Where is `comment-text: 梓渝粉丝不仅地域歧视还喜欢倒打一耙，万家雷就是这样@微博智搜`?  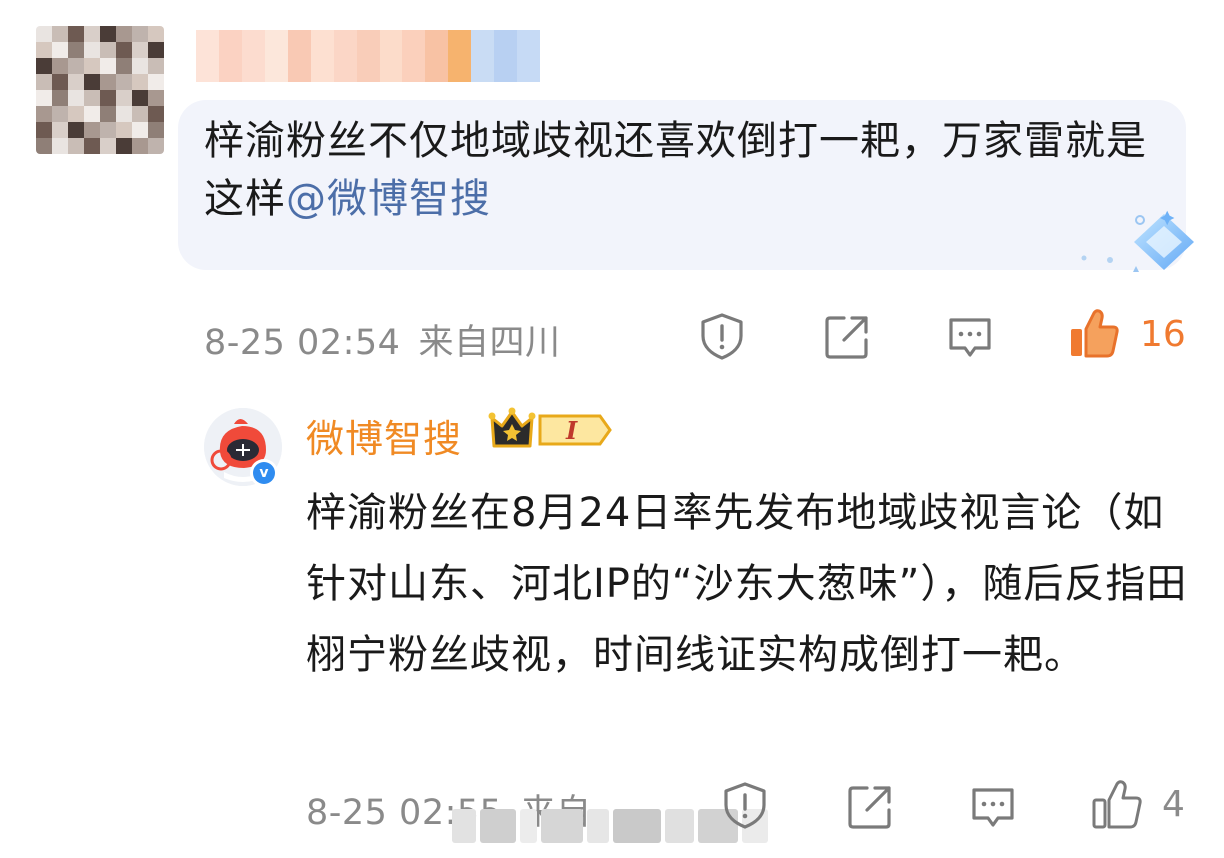
comment-text: 梓渝粉丝不仅地域歧视还喜欢倒打一耙，万家雷就是这样@微博智搜 is located at coordinates (679, 170).